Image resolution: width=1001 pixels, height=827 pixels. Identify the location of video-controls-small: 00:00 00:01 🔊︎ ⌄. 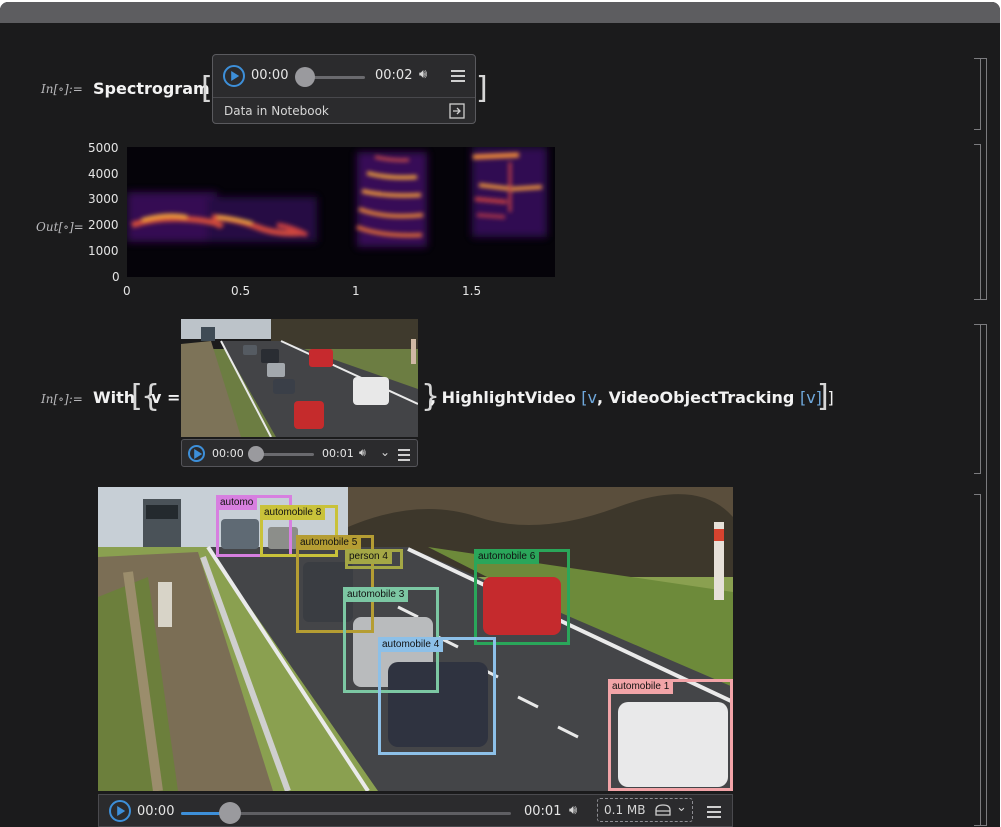
(299, 453).